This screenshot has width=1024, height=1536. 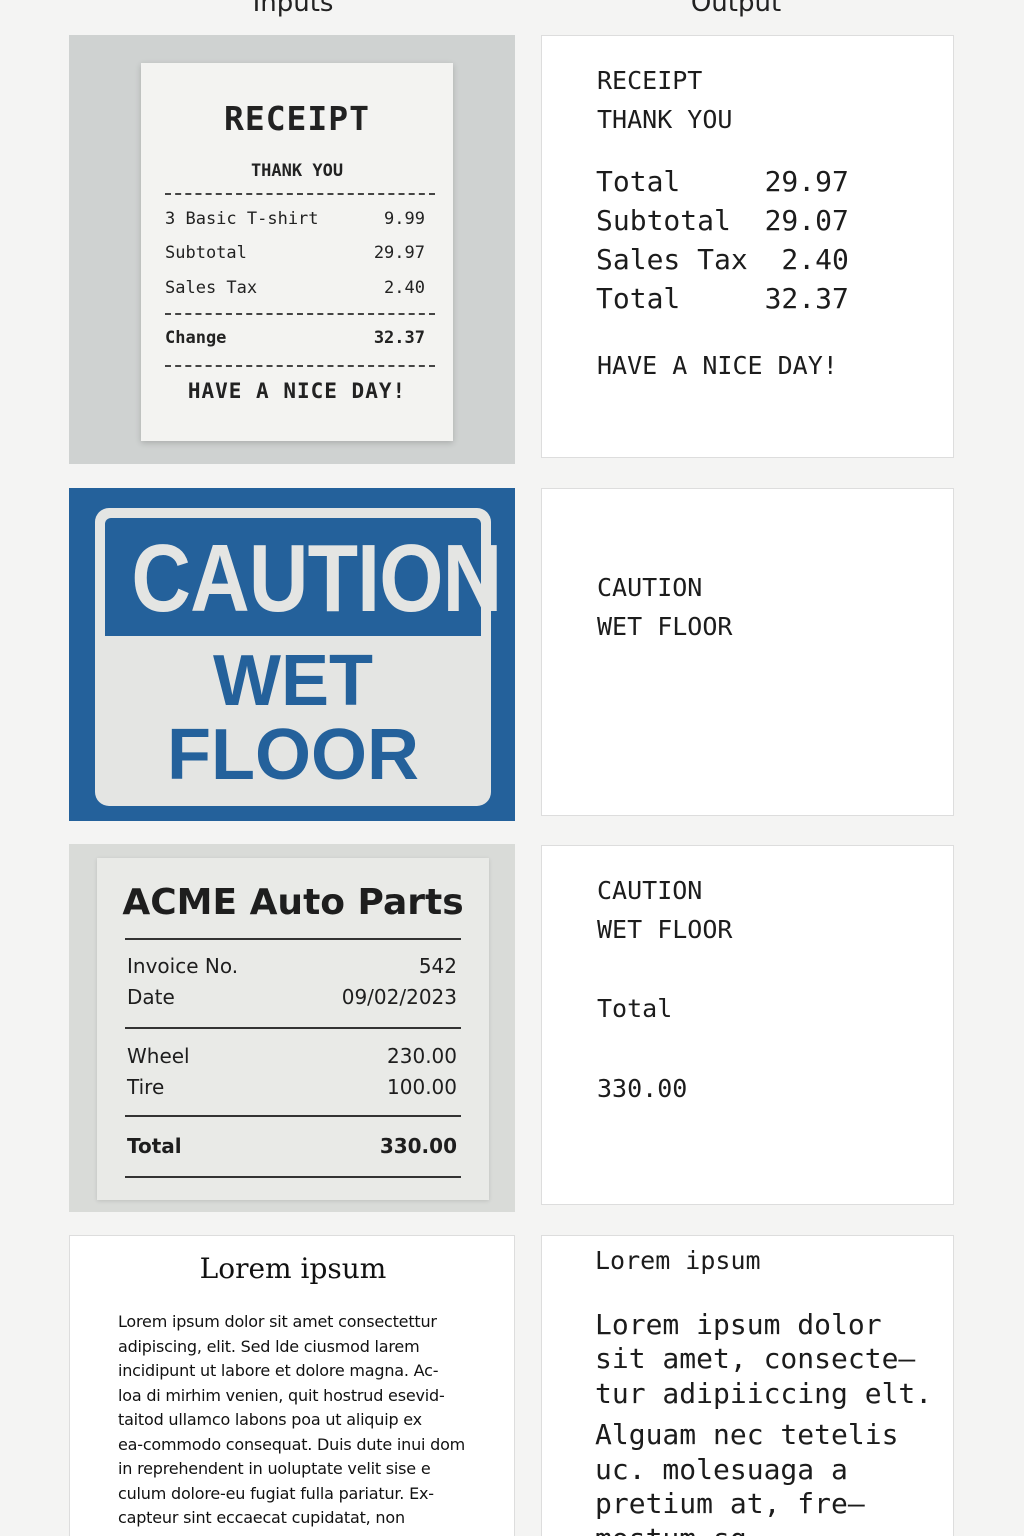 I want to click on invoice-number-label: Invoice No., so click(x=183, y=966).